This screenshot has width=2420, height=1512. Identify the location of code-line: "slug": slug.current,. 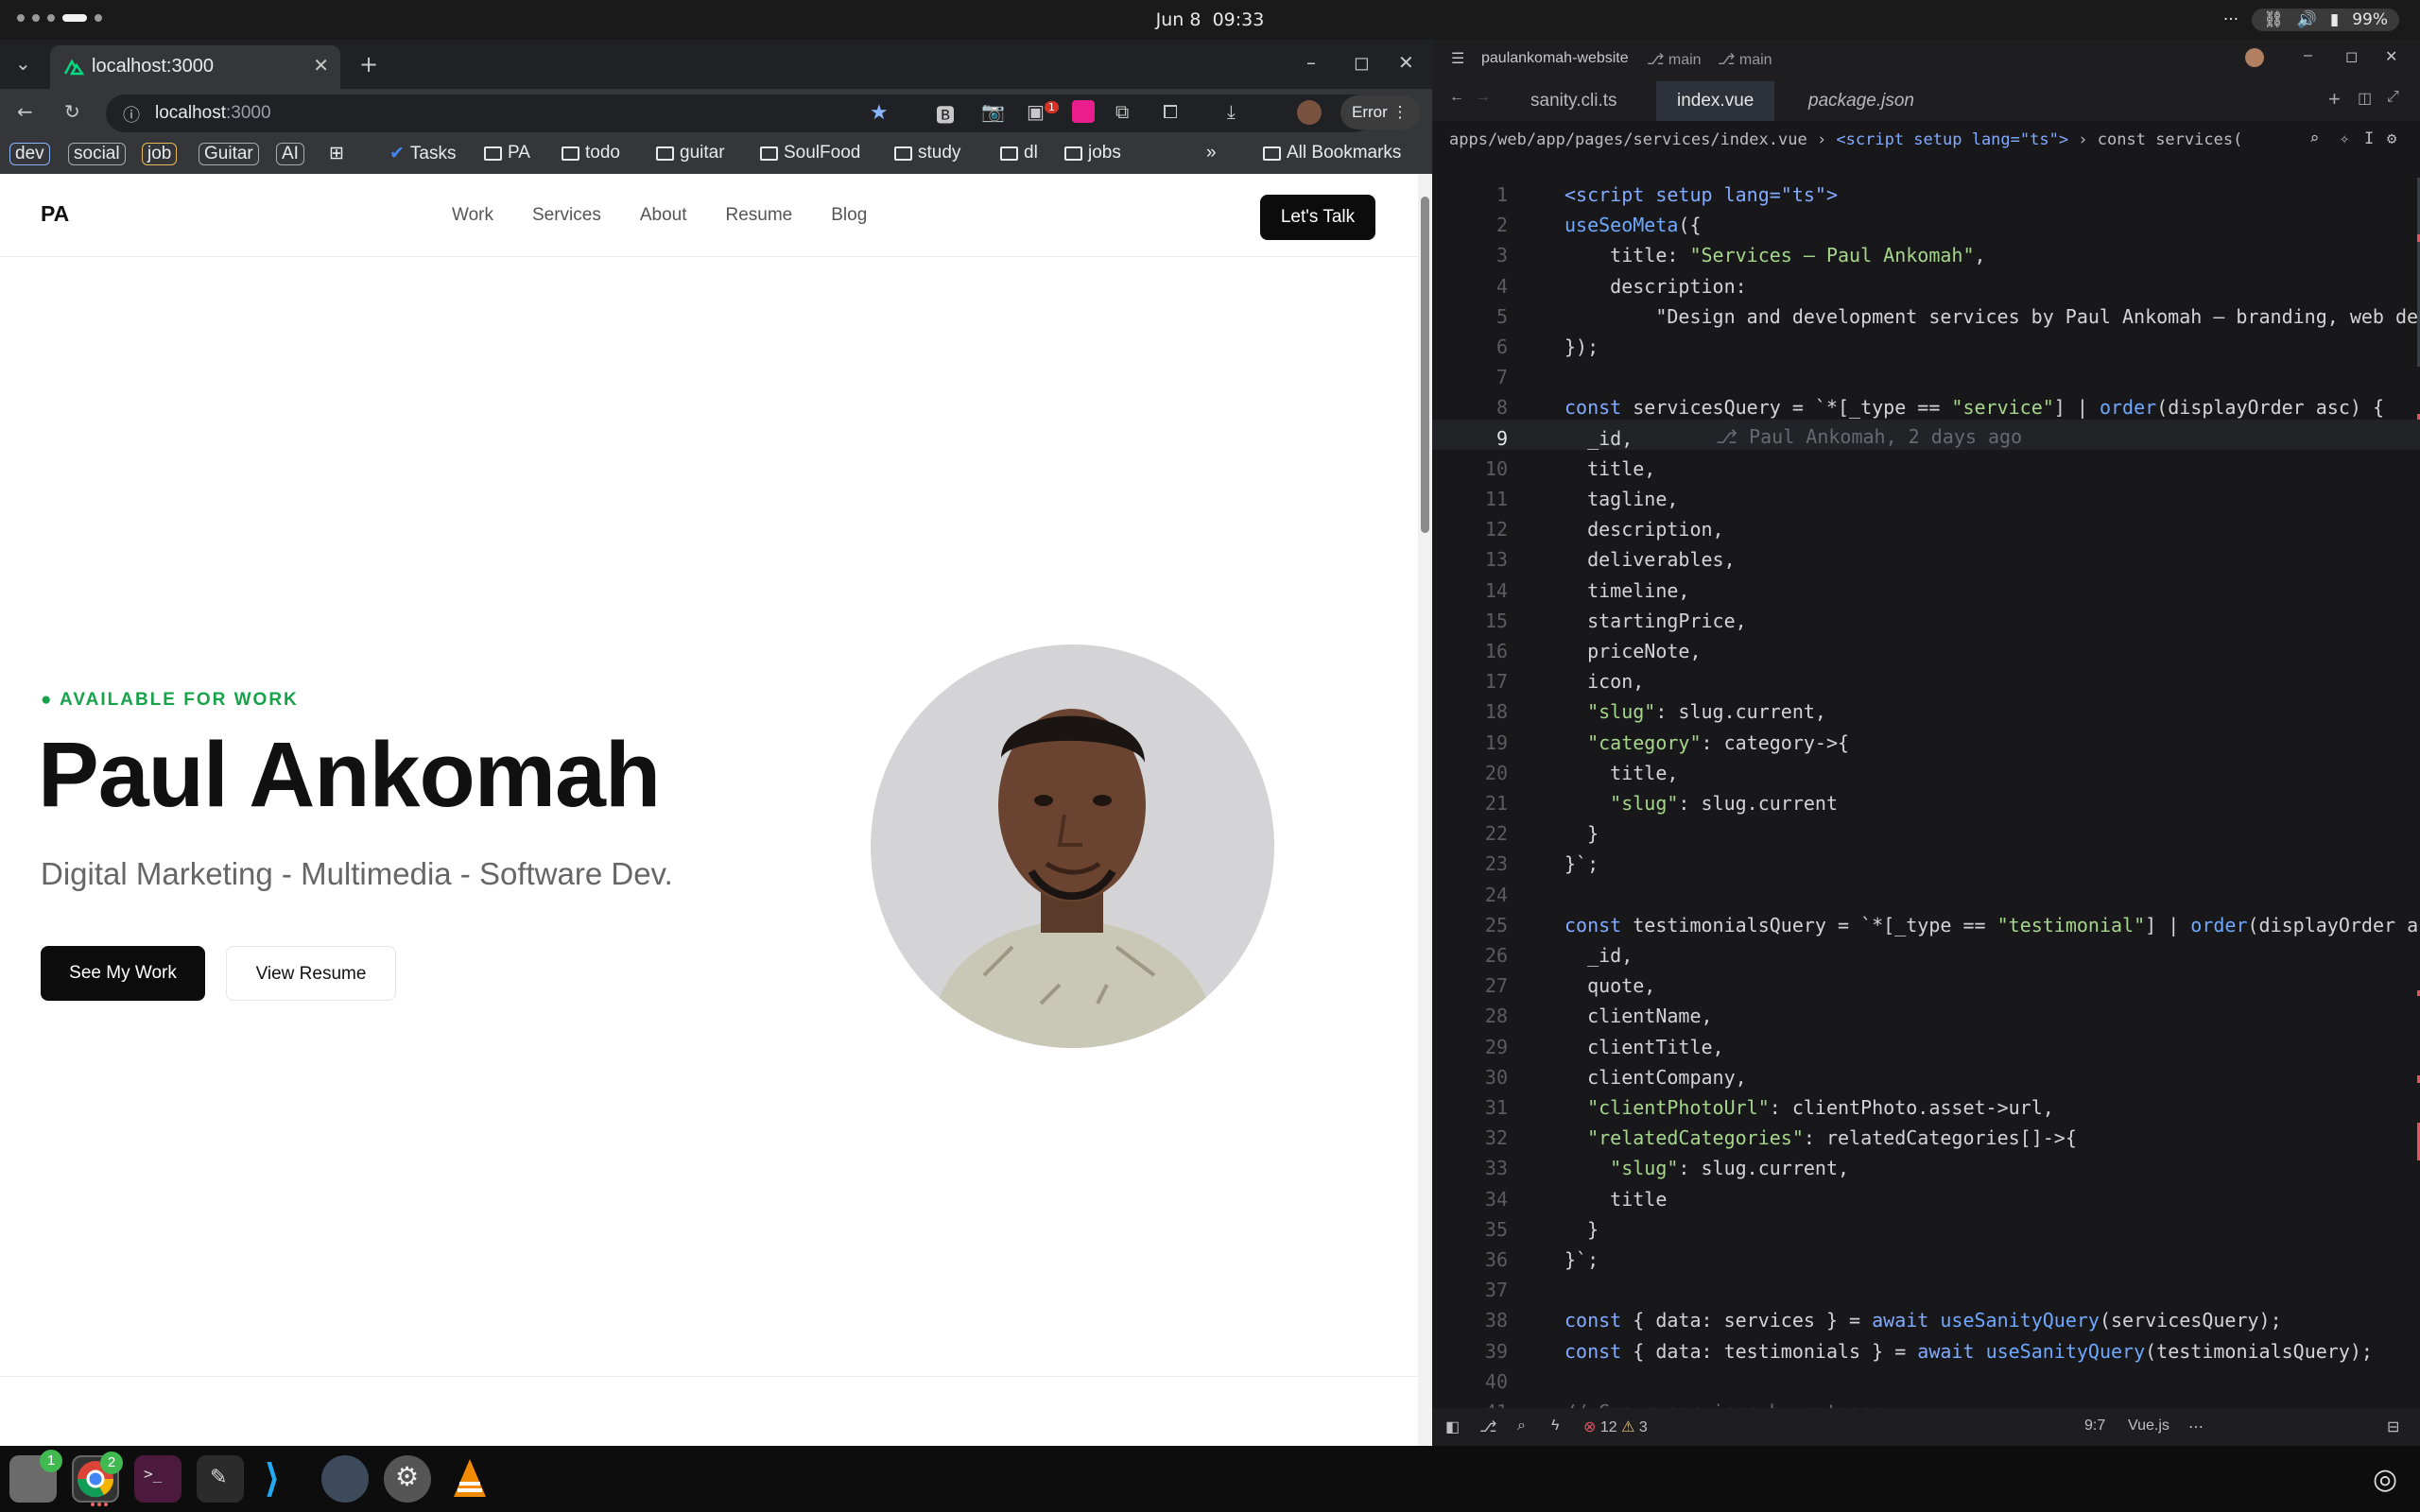
(1706, 712).